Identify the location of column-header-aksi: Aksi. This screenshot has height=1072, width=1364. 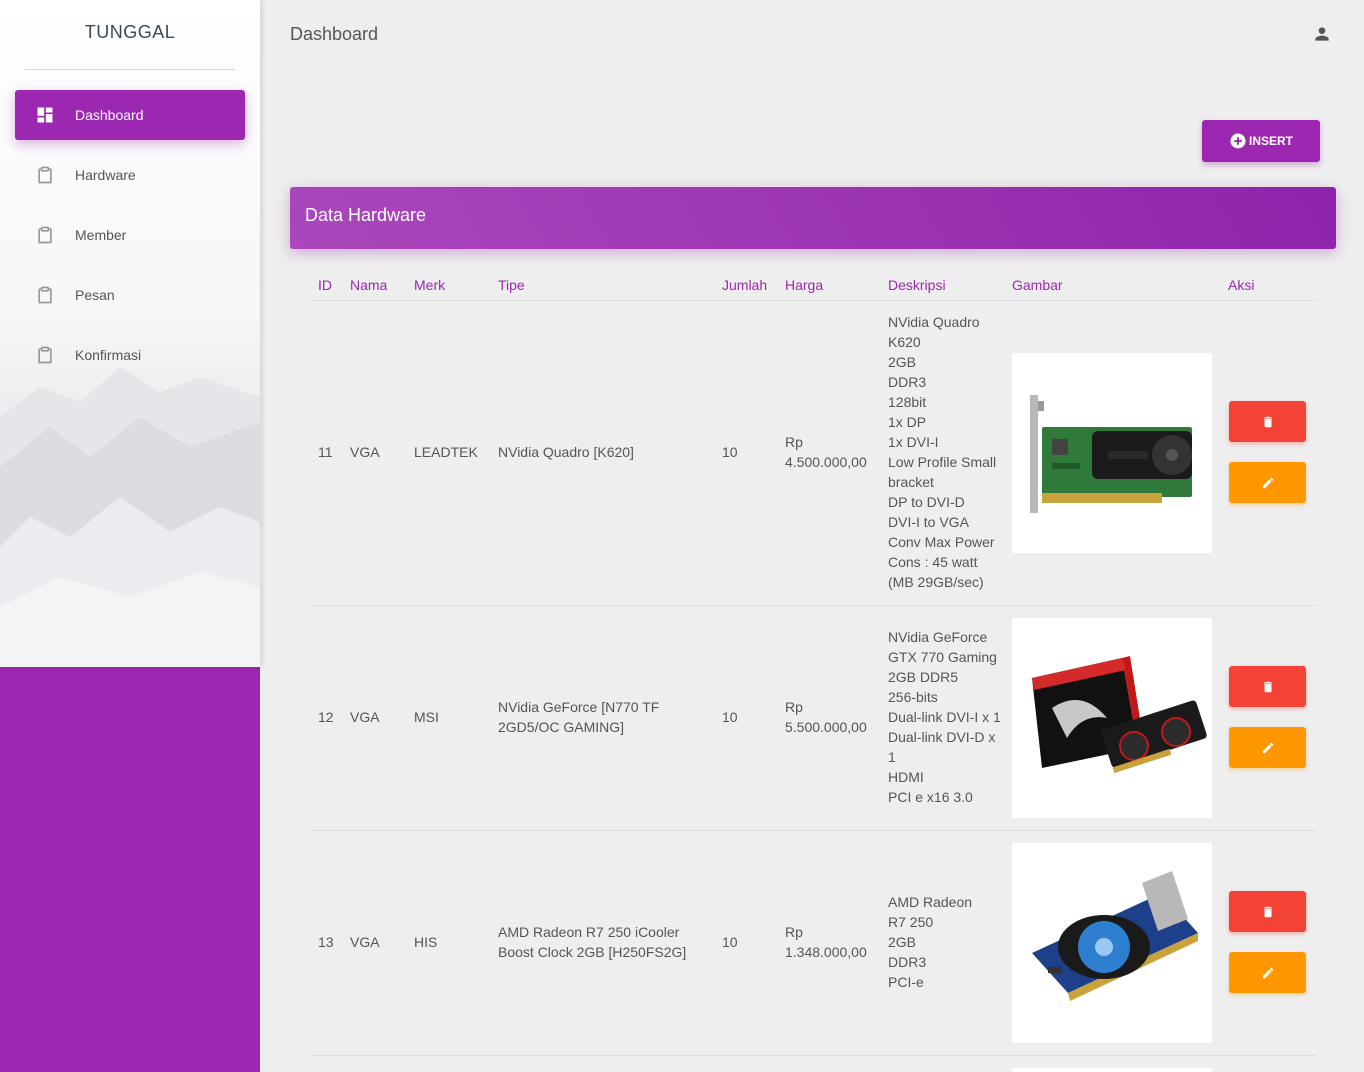
(1241, 285).